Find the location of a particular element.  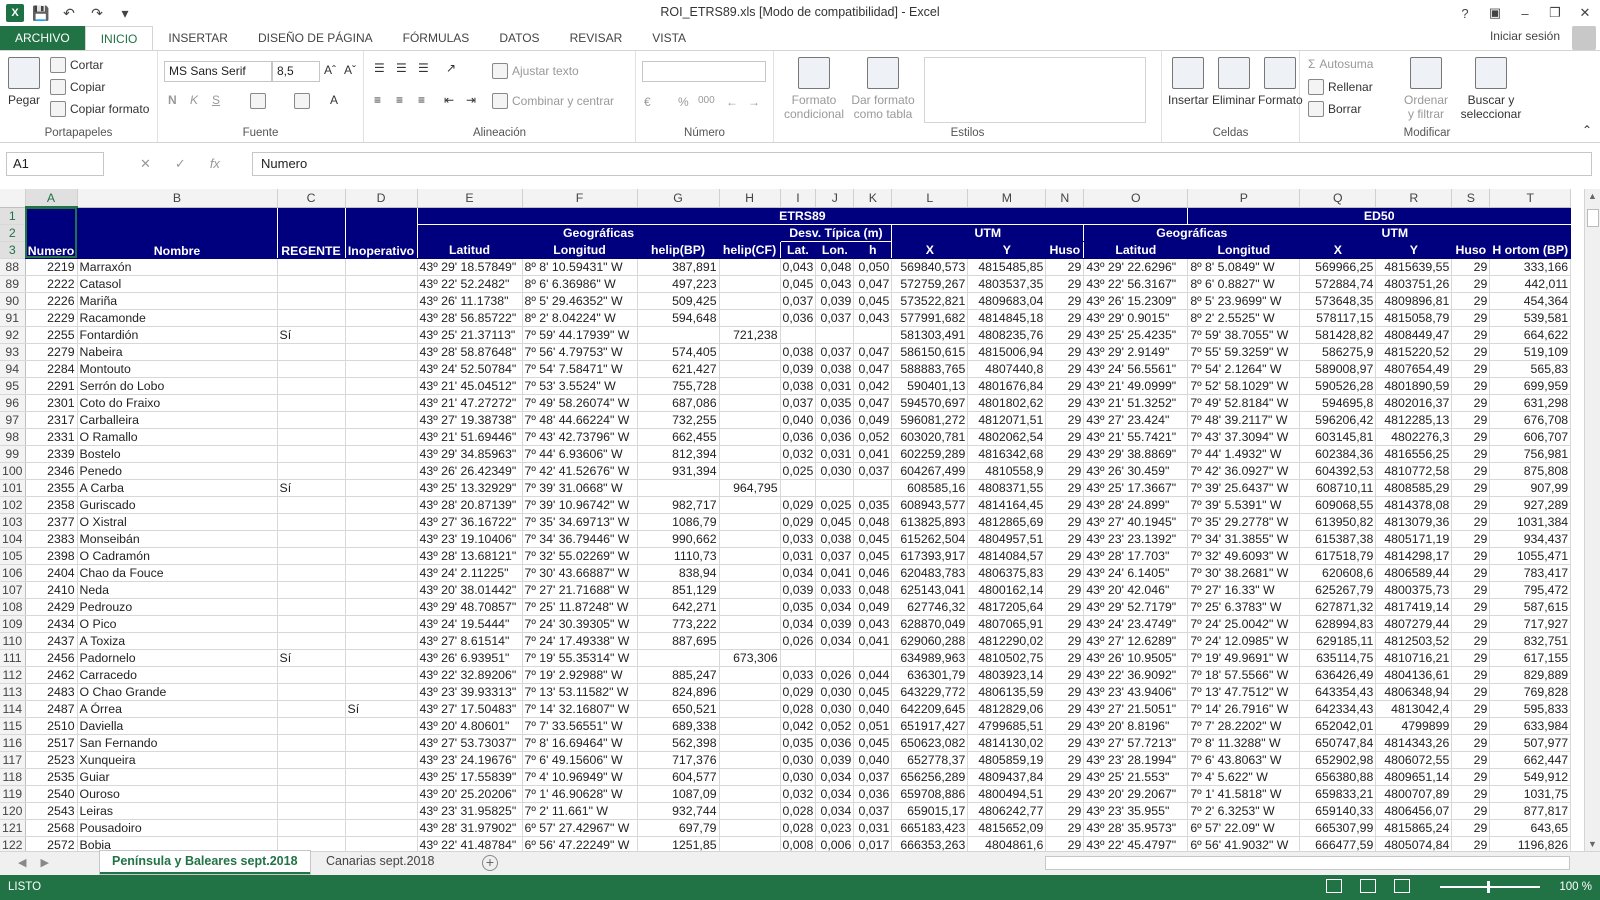

header-ed50: ED50 is located at coordinates (1379, 216).